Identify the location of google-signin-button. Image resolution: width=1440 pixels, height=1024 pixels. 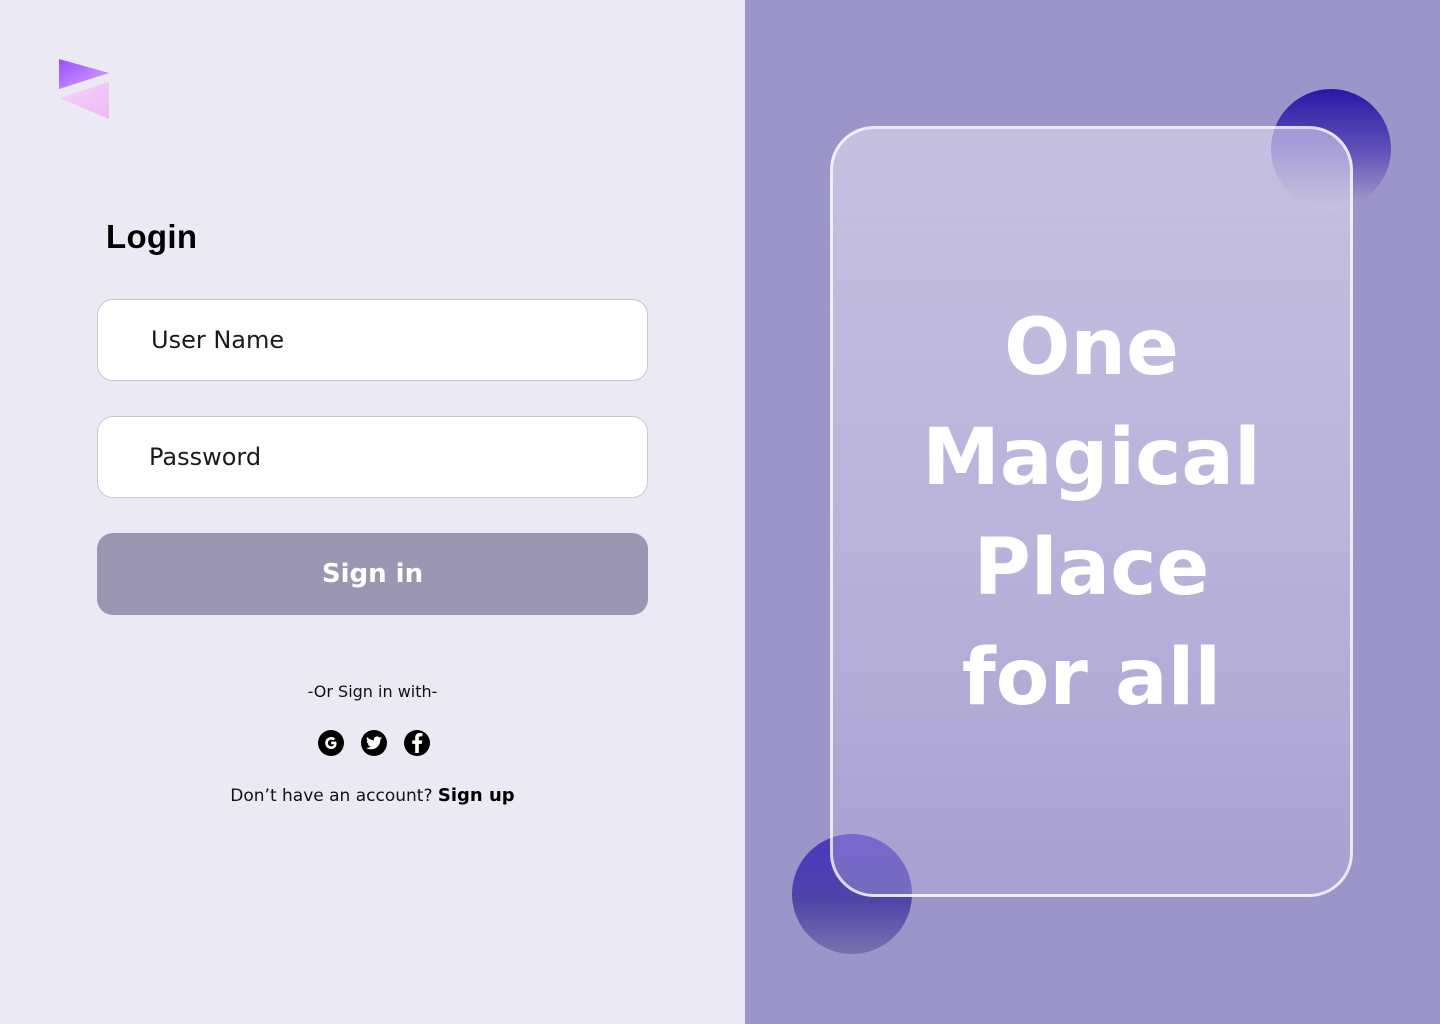
(331, 743).